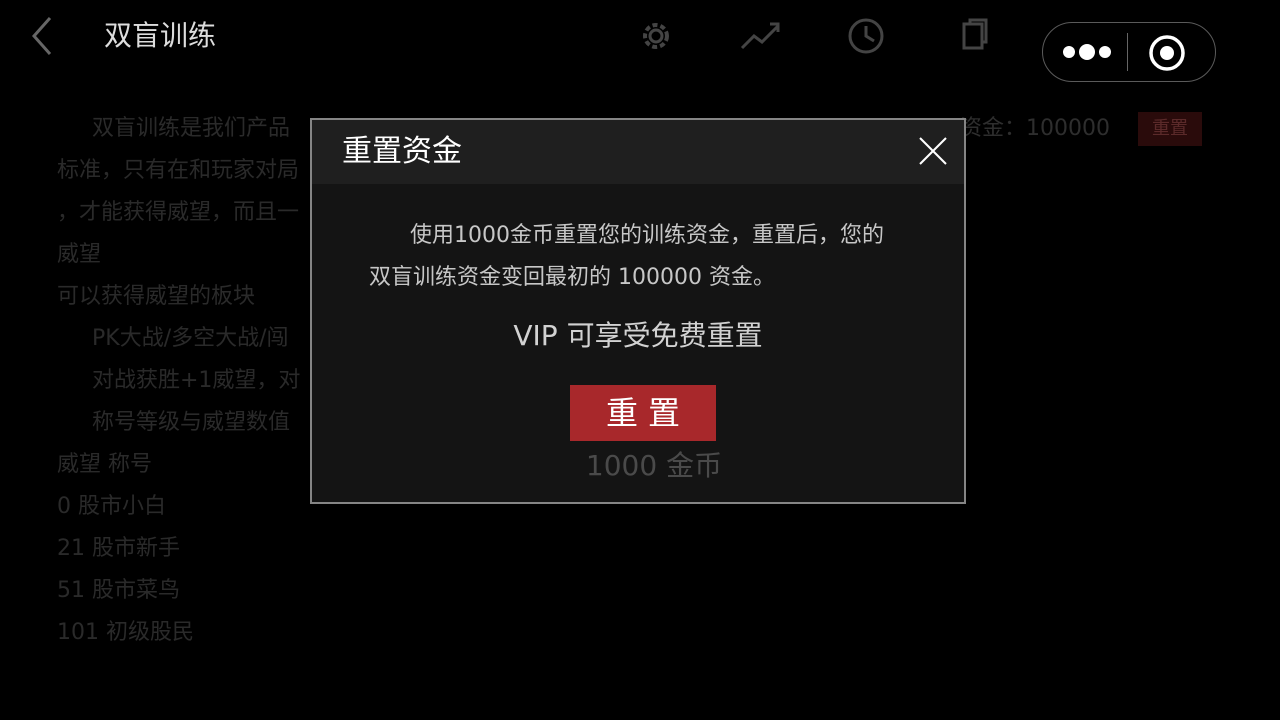 The width and height of the screenshot is (1280, 720). Describe the element at coordinates (79, 254) in the screenshot. I see `content-line: 威望` at that location.